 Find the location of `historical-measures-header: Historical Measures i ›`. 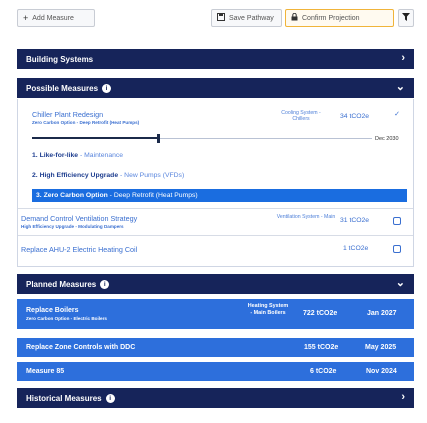

historical-measures-header: Historical Measures i › is located at coordinates (215, 398).